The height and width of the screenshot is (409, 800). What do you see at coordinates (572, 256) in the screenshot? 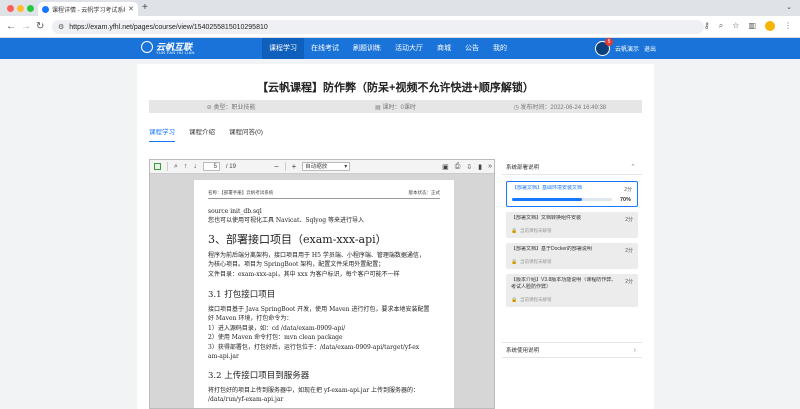
I see `lesson-item: 【部署文档】基于Docker的部署说明 2分 🔒 当前课程未解锁` at bounding box center [572, 256].